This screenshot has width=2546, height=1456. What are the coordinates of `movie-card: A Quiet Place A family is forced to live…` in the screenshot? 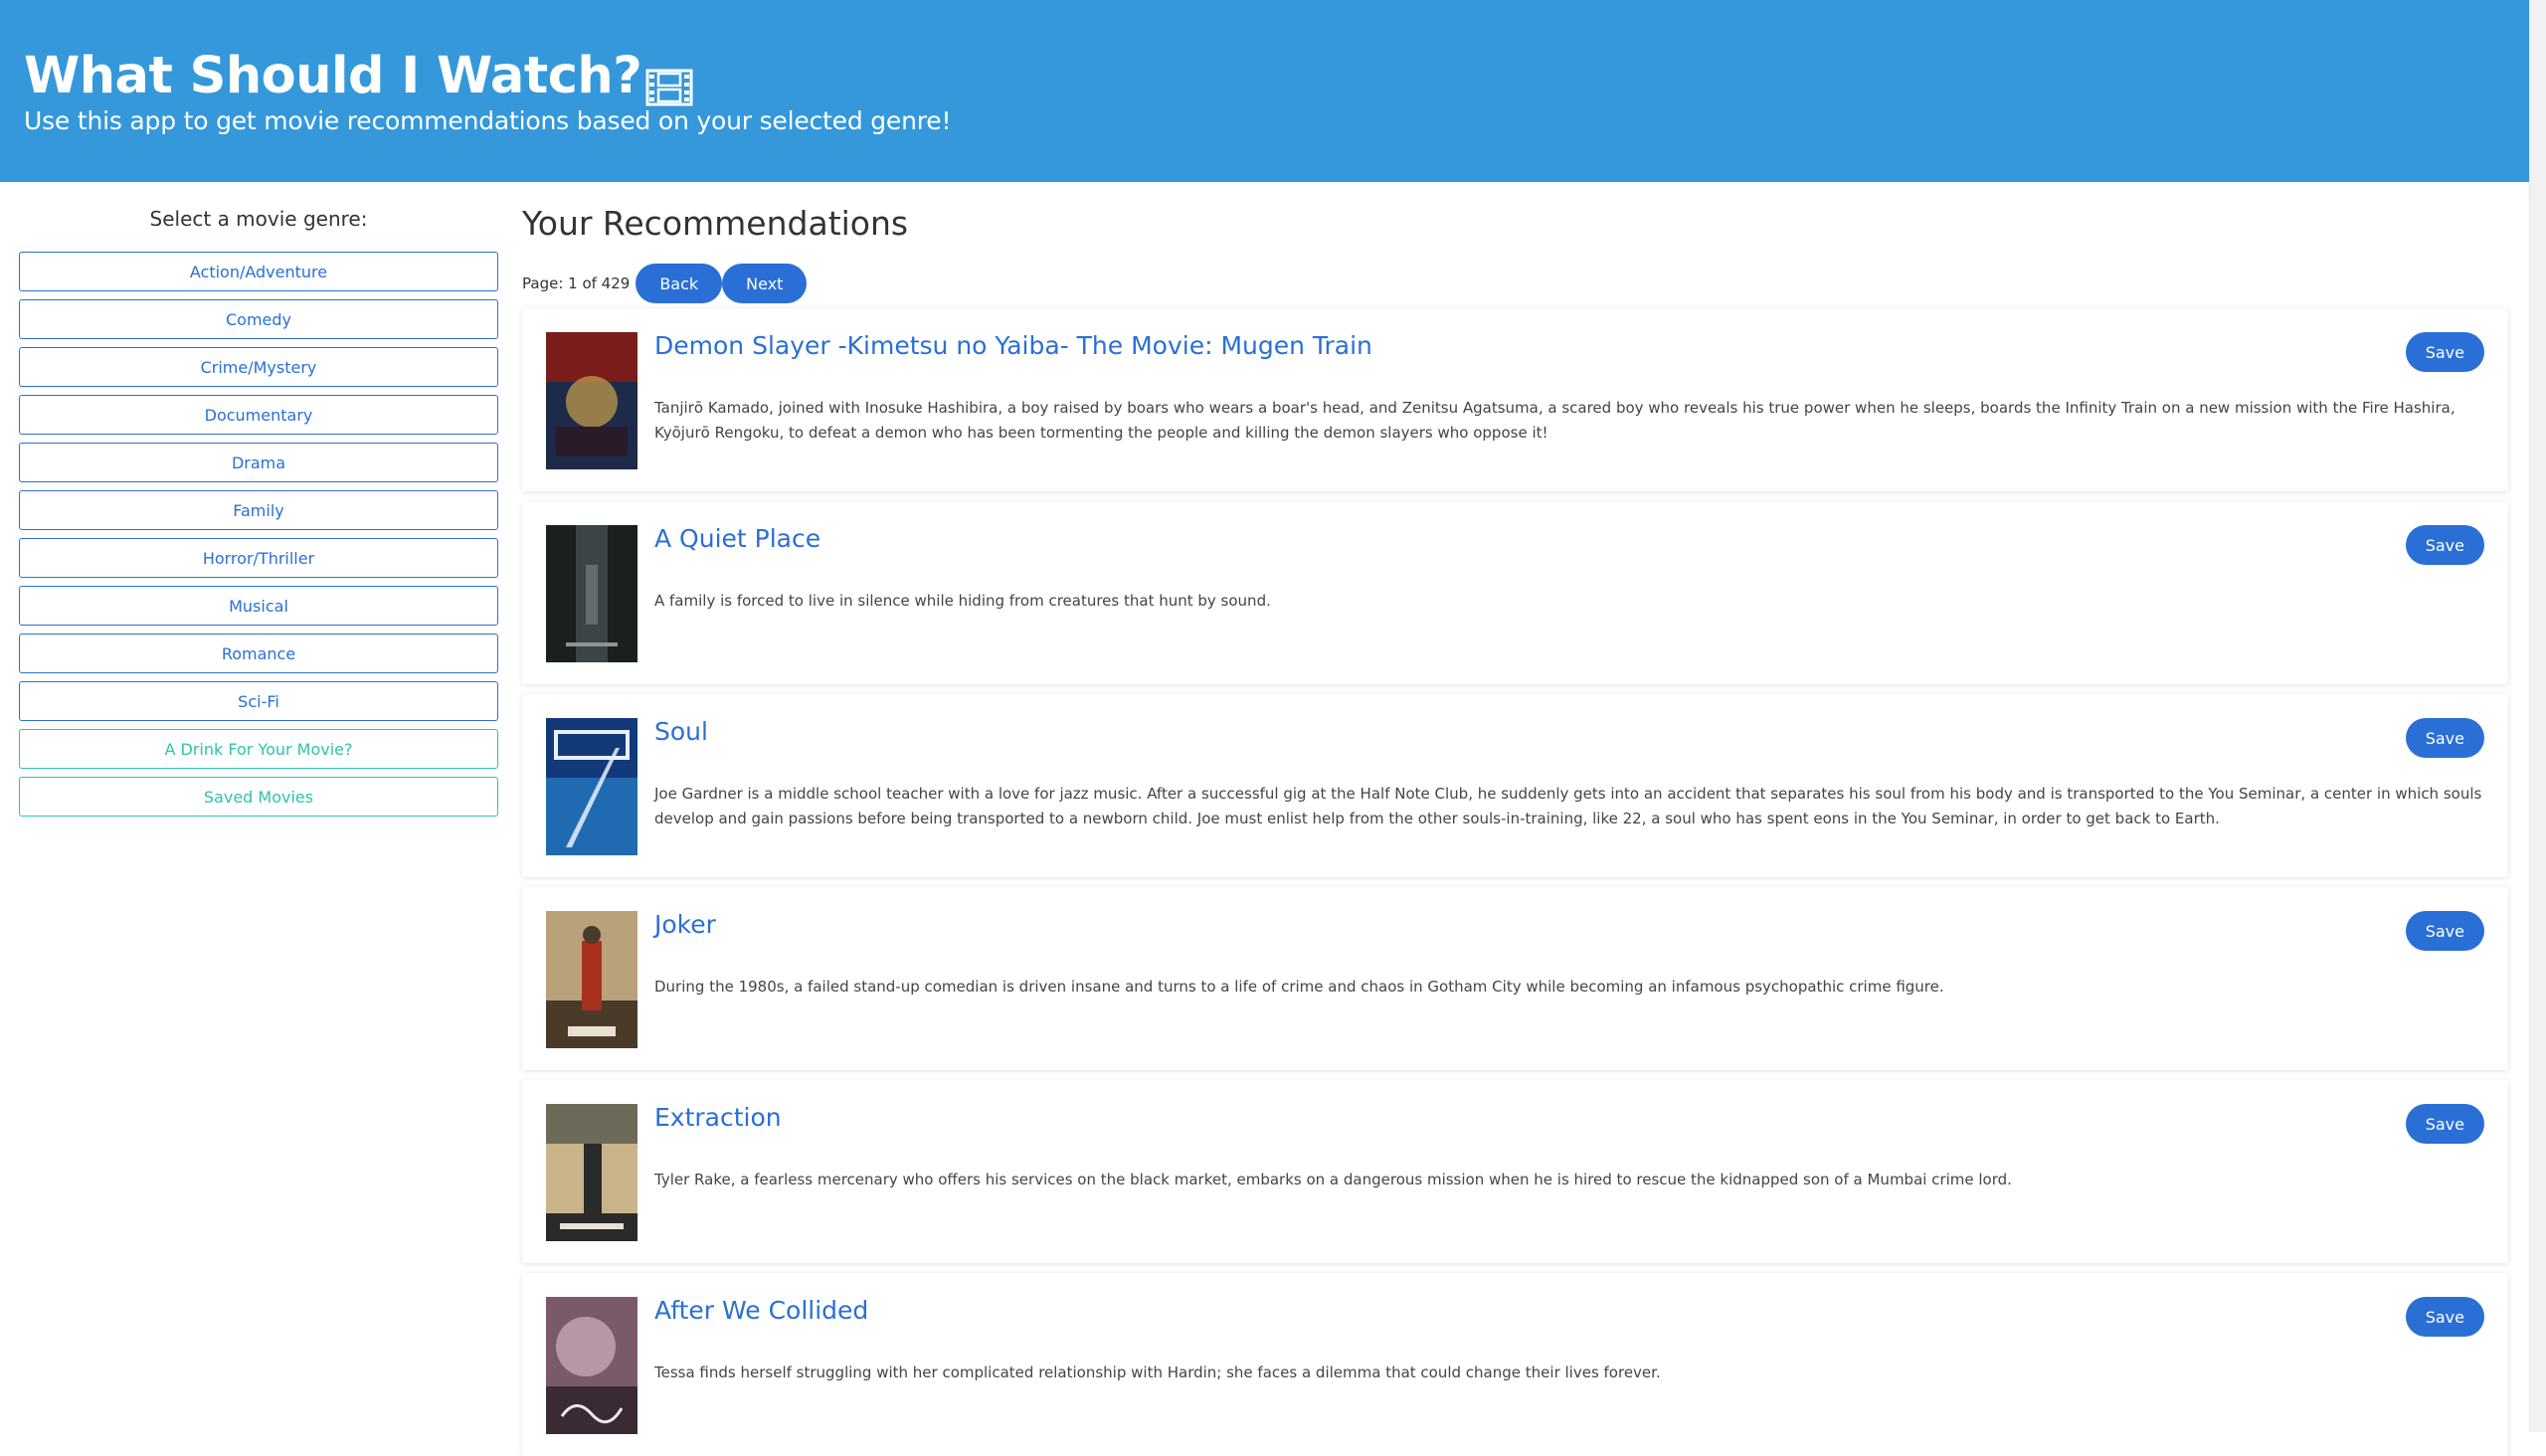 It's located at (1515, 592).